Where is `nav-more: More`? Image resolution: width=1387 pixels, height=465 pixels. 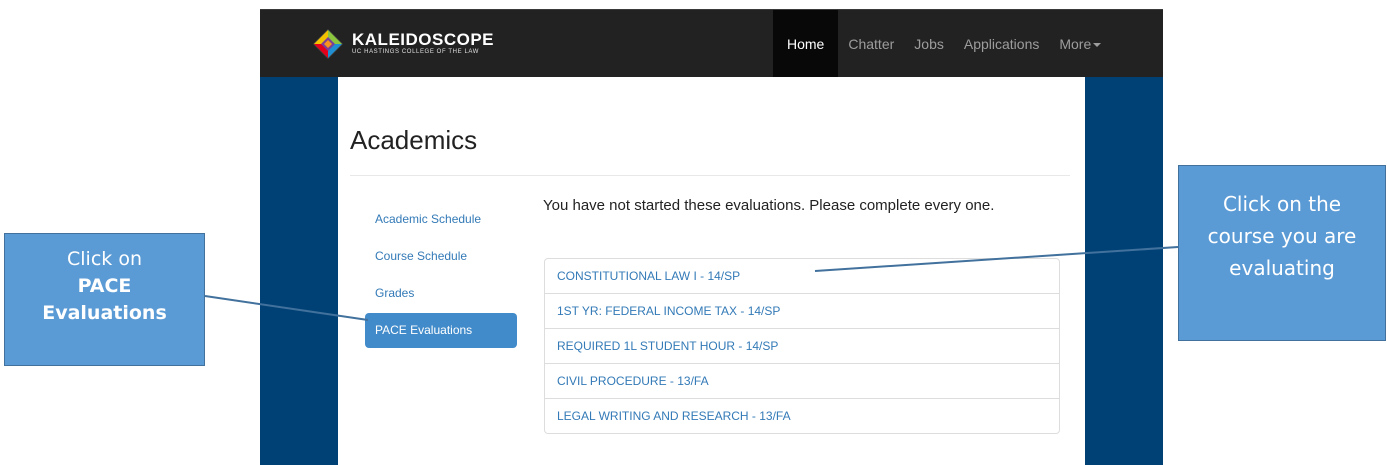 nav-more: More is located at coordinates (1080, 44).